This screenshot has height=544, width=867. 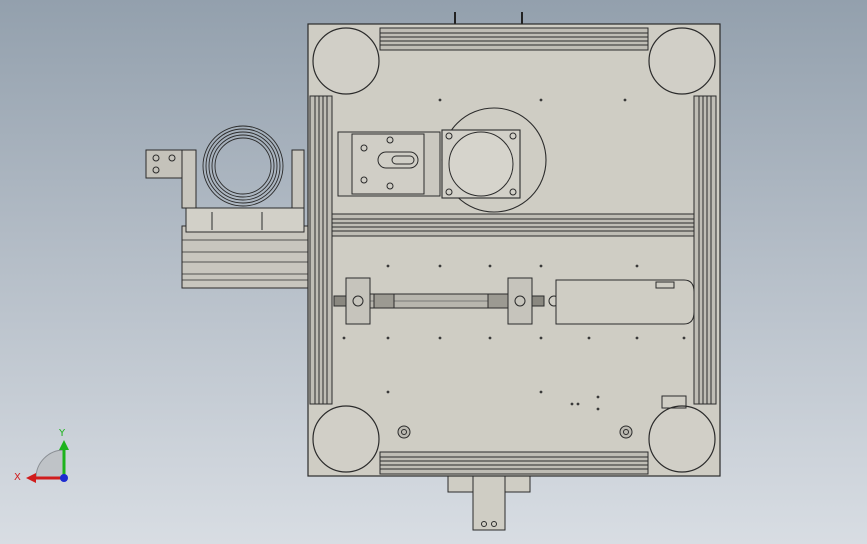 I want to click on fitting-left, so click(x=404, y=432).